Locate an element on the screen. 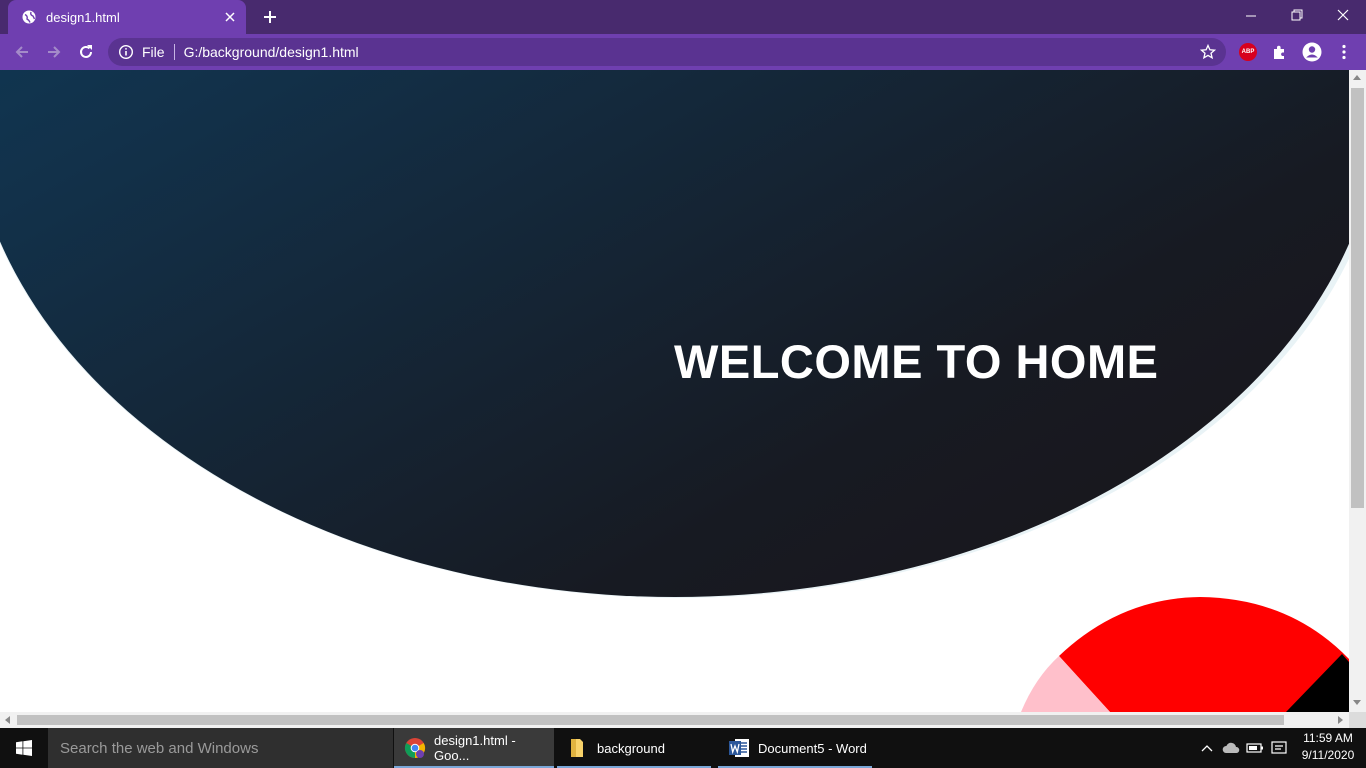 This screenshot has width=1366, height=768. account-icon is located at coordinates (1312, 52).